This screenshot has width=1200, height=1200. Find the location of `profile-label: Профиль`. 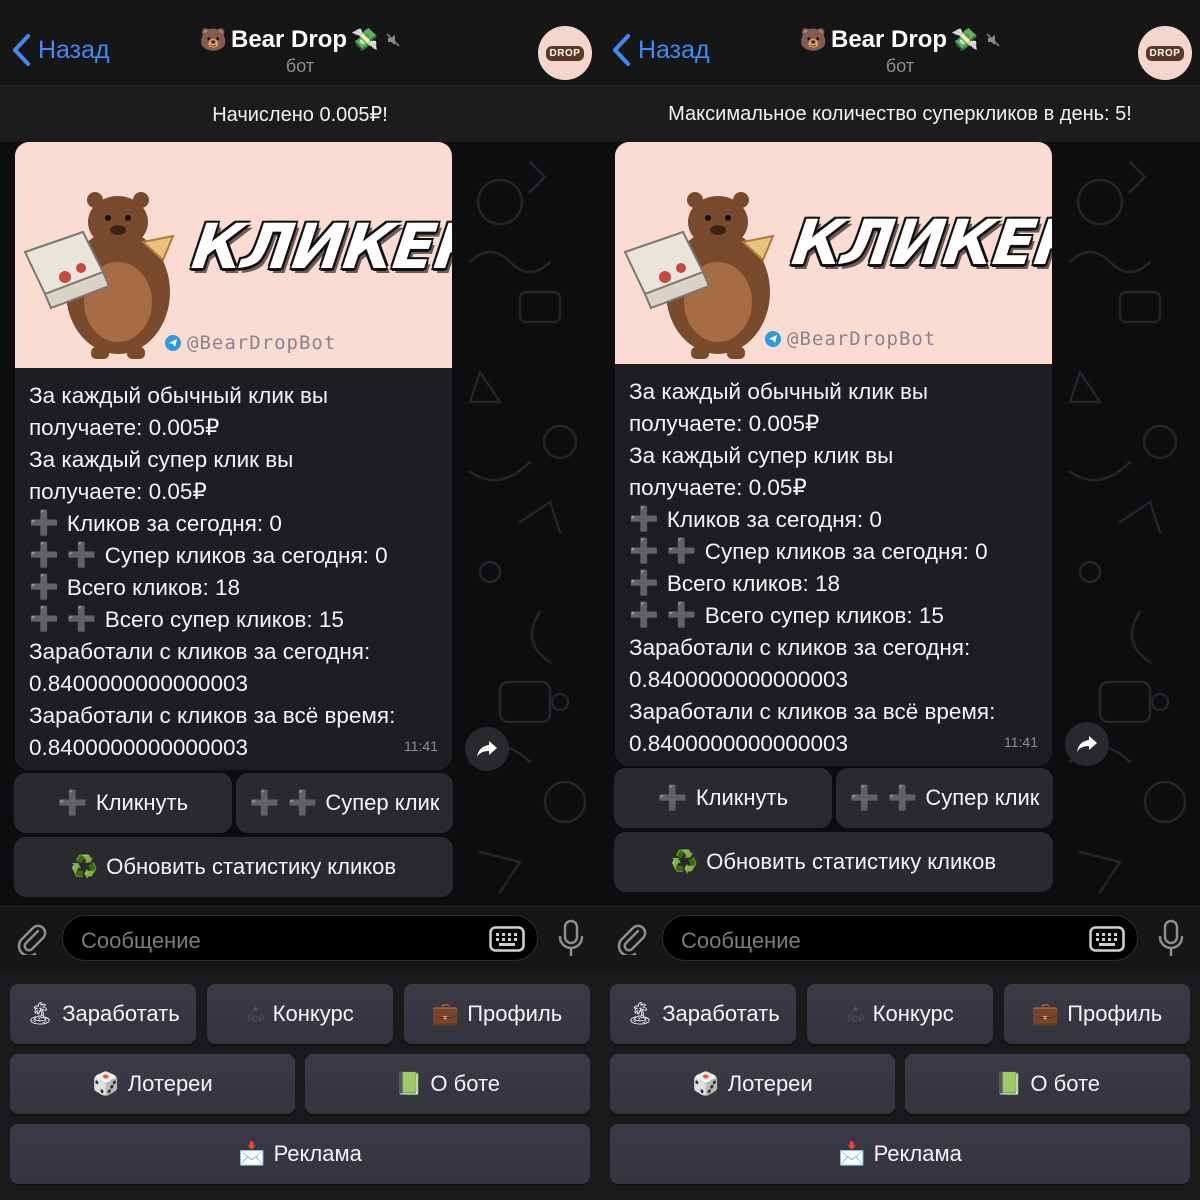

profile-label: Профиль is located at coordinates (1115, 1013).